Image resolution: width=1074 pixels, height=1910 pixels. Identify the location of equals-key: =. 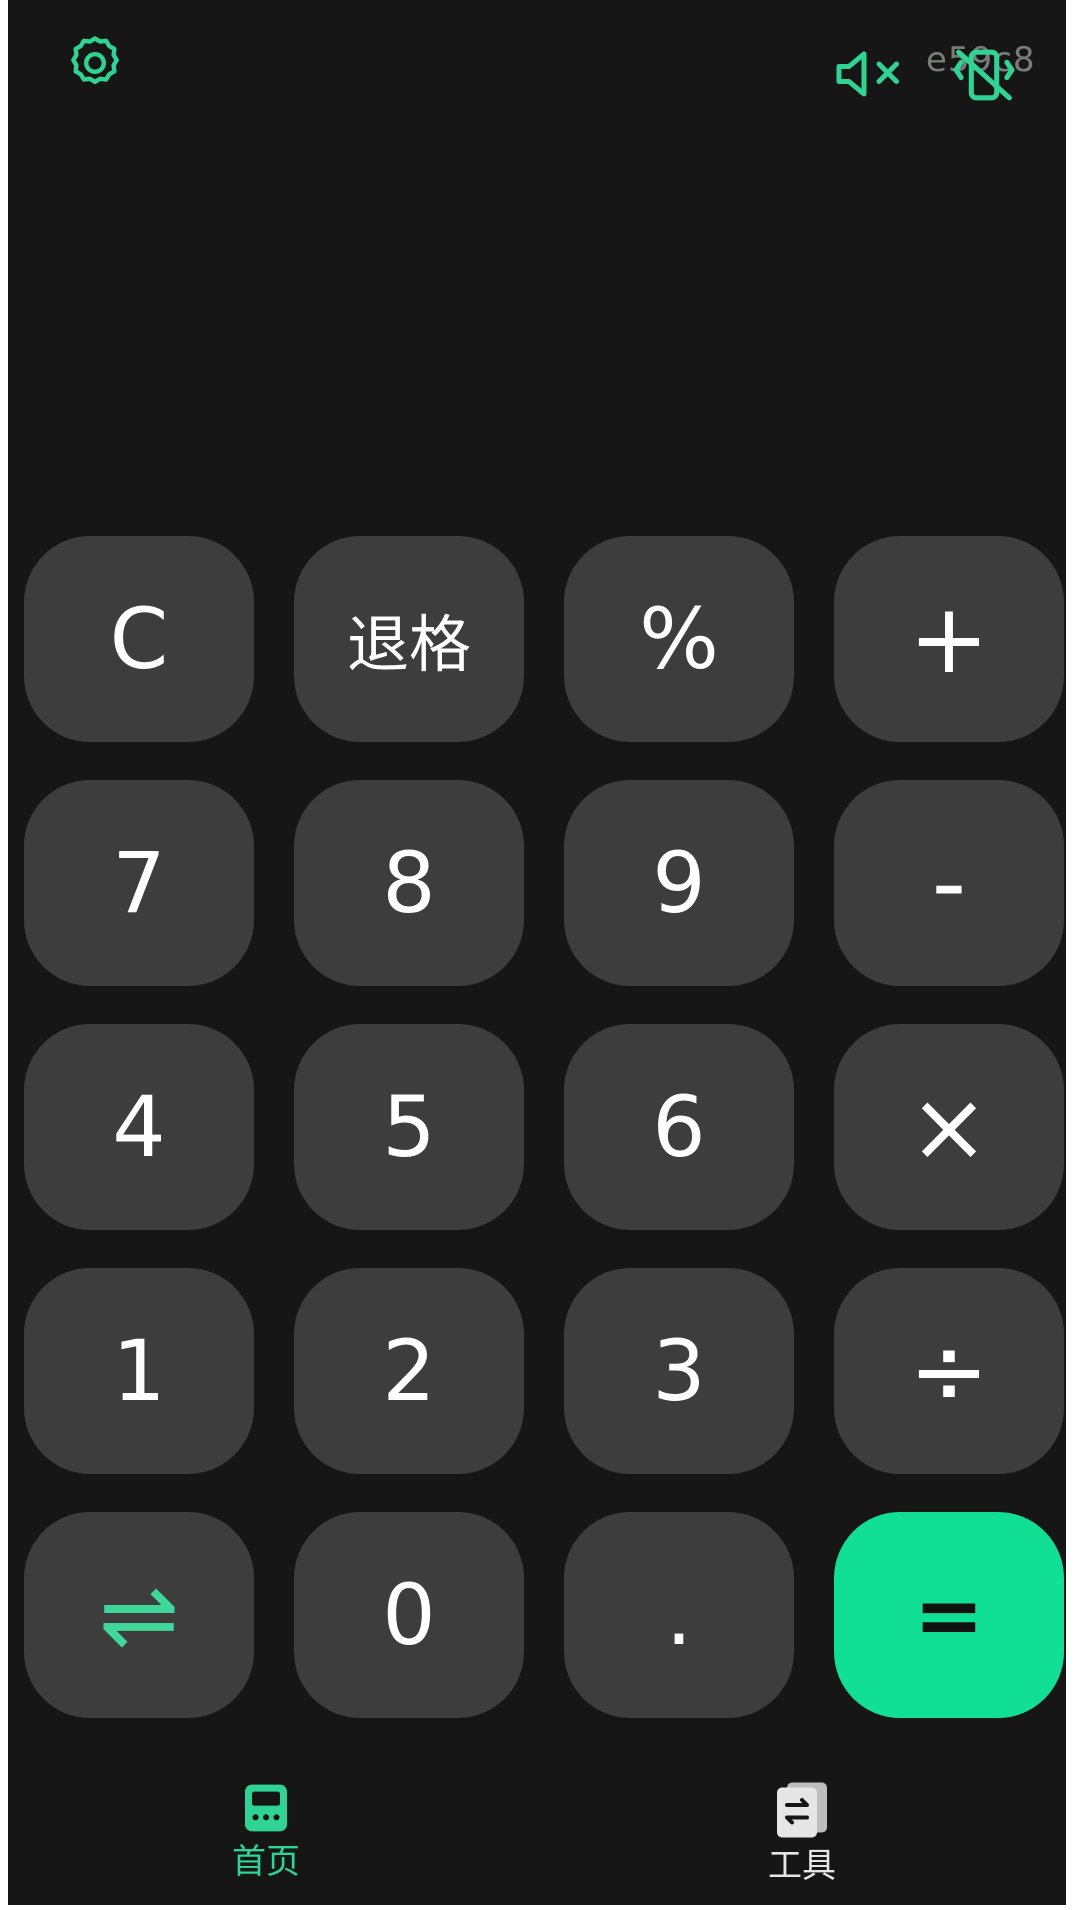
(949, 1615).